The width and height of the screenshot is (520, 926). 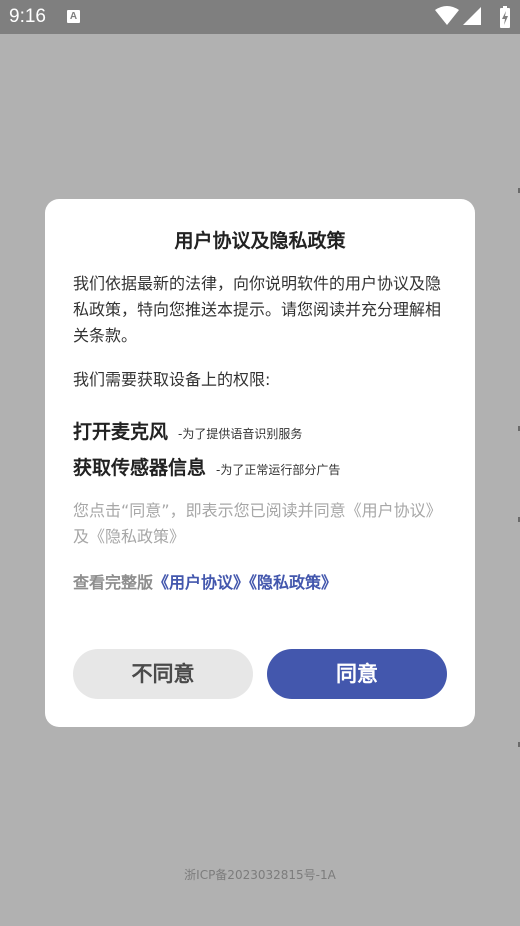 What do you see at coordinates (163, 674) in the screenshot?
I see `disagree-button: 不同意` at bounding box center [163, 674].